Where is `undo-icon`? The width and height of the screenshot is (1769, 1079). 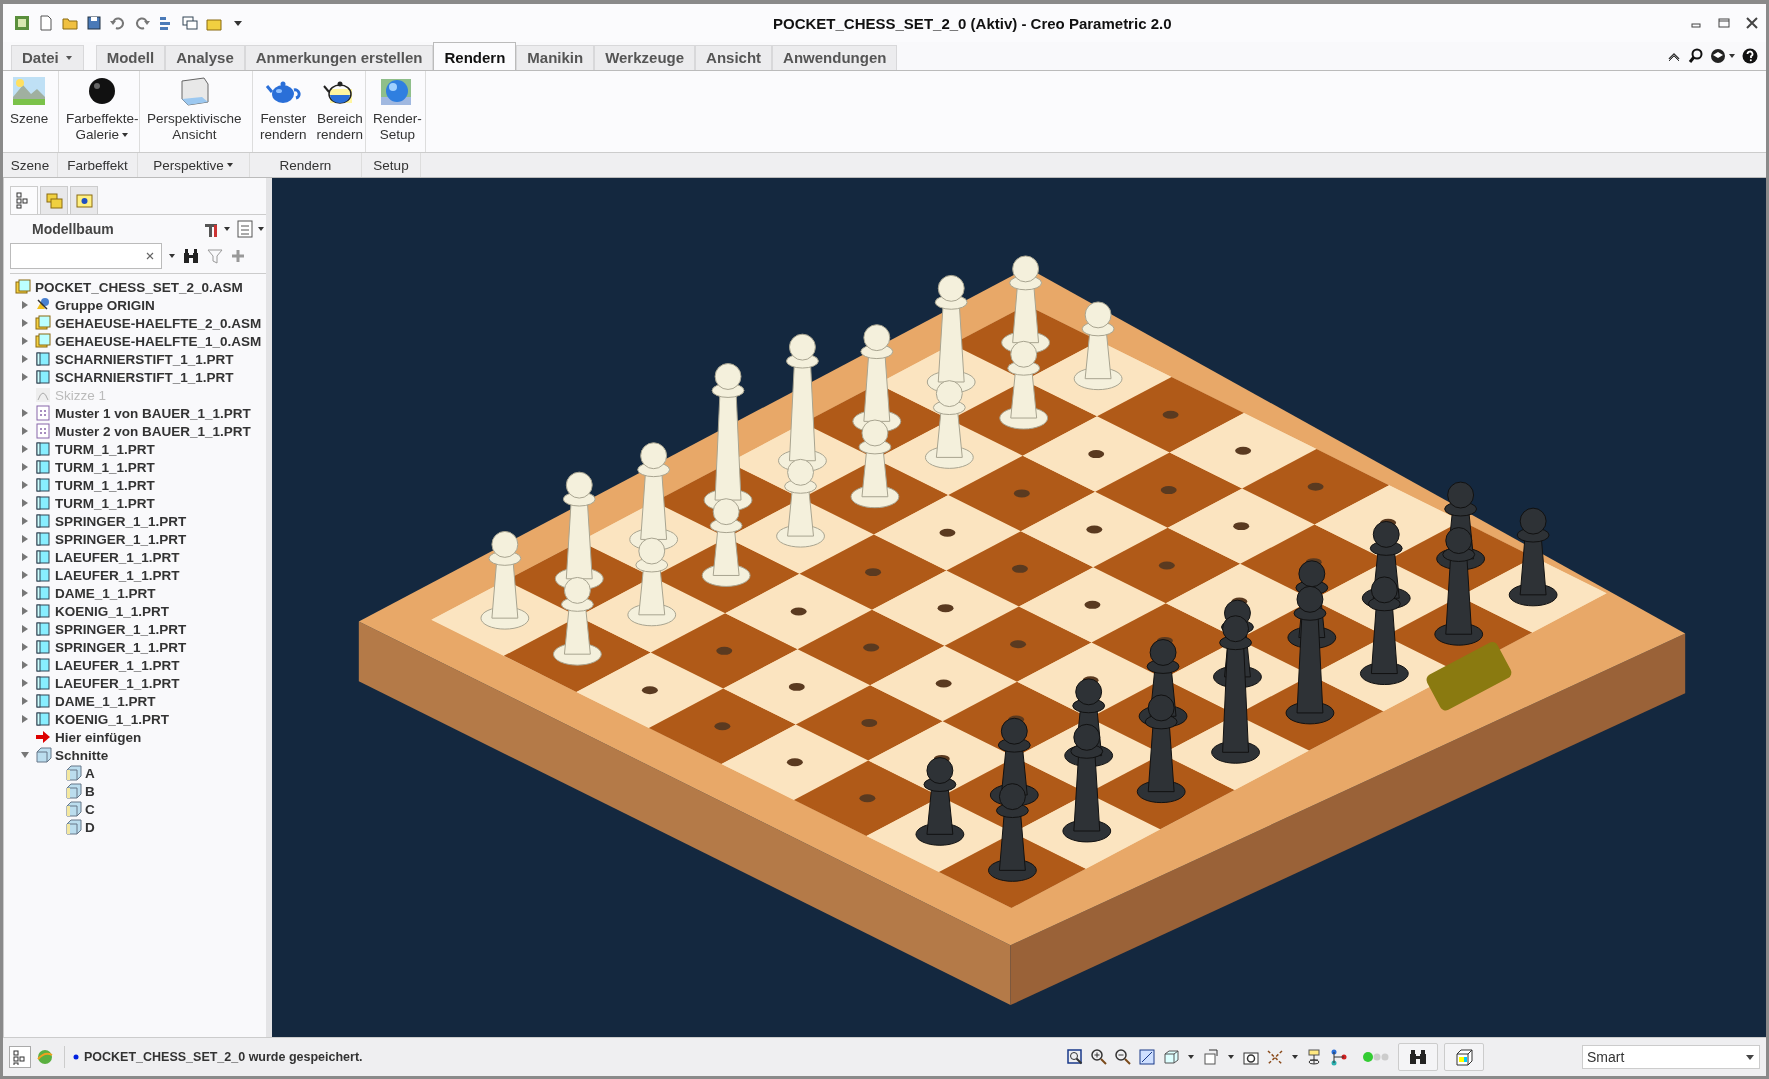 undo-icon is located at coordinates (118, 23).